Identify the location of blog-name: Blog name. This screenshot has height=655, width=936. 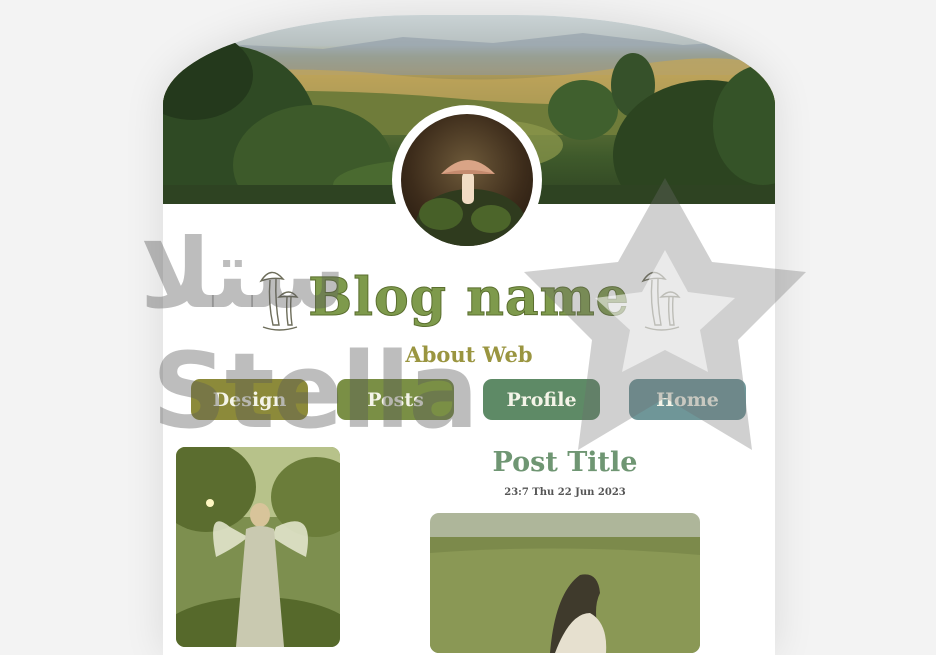
(469, 298).